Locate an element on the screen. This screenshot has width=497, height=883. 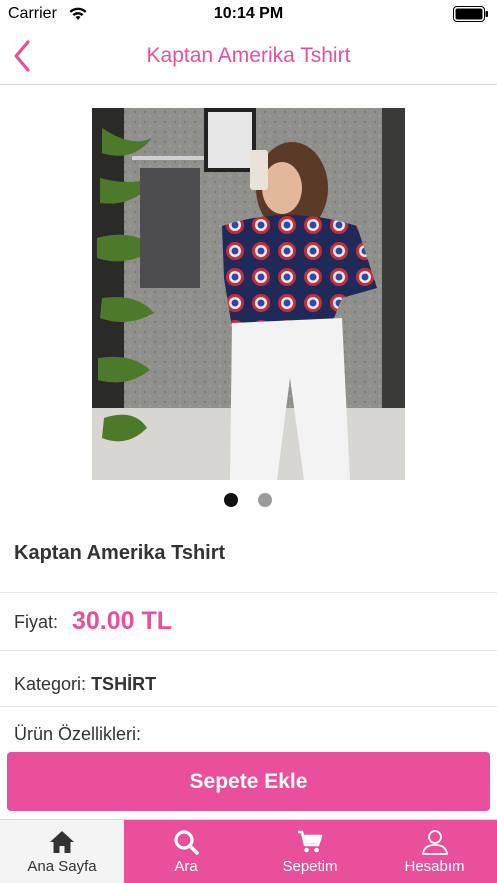
tab-home-label: Ana Sayfa is located at coordinates (62, 866).